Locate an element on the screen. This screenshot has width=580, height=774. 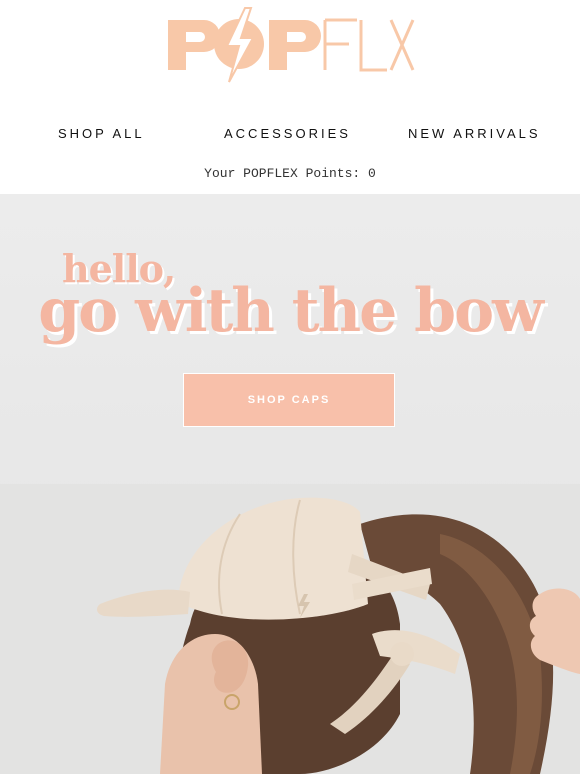
popflex-logo is located at coordinates (290, 46).